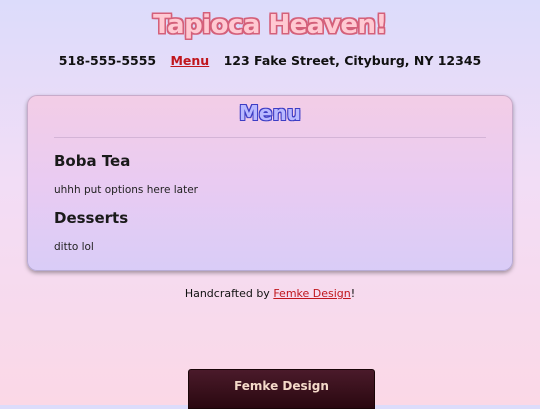 This screenshot has height=409, width=540. I want to click on menu-link: Menu, so click(189, 60).